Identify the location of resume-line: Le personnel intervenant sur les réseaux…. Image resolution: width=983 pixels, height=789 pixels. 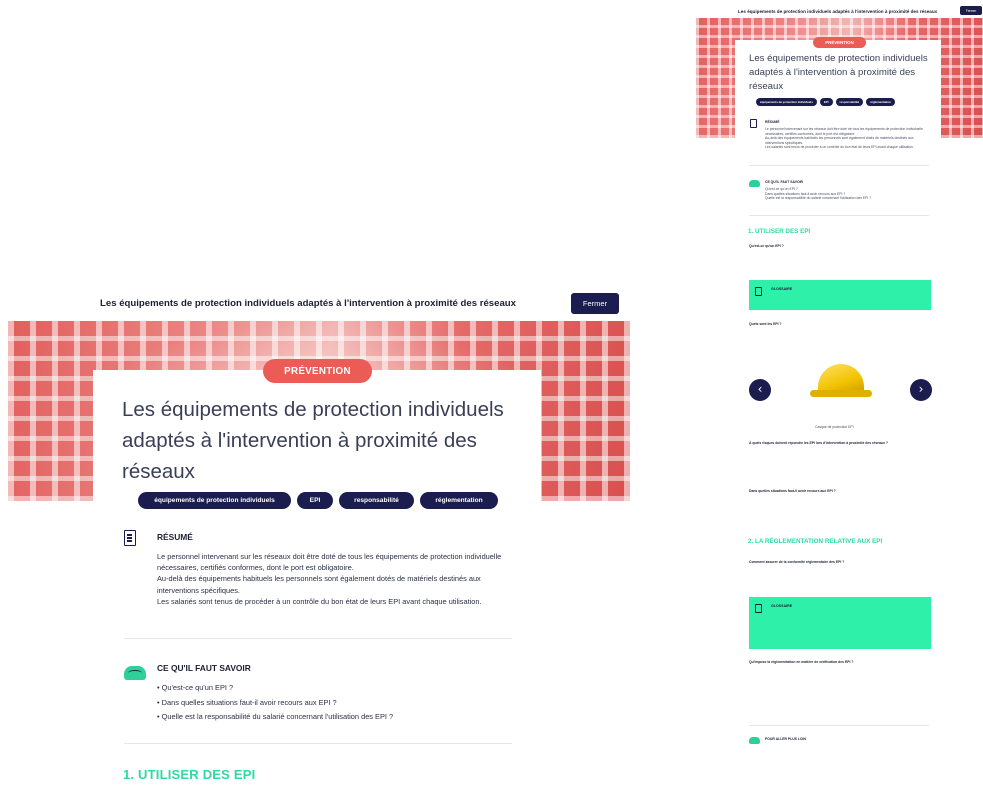
(329, 562).